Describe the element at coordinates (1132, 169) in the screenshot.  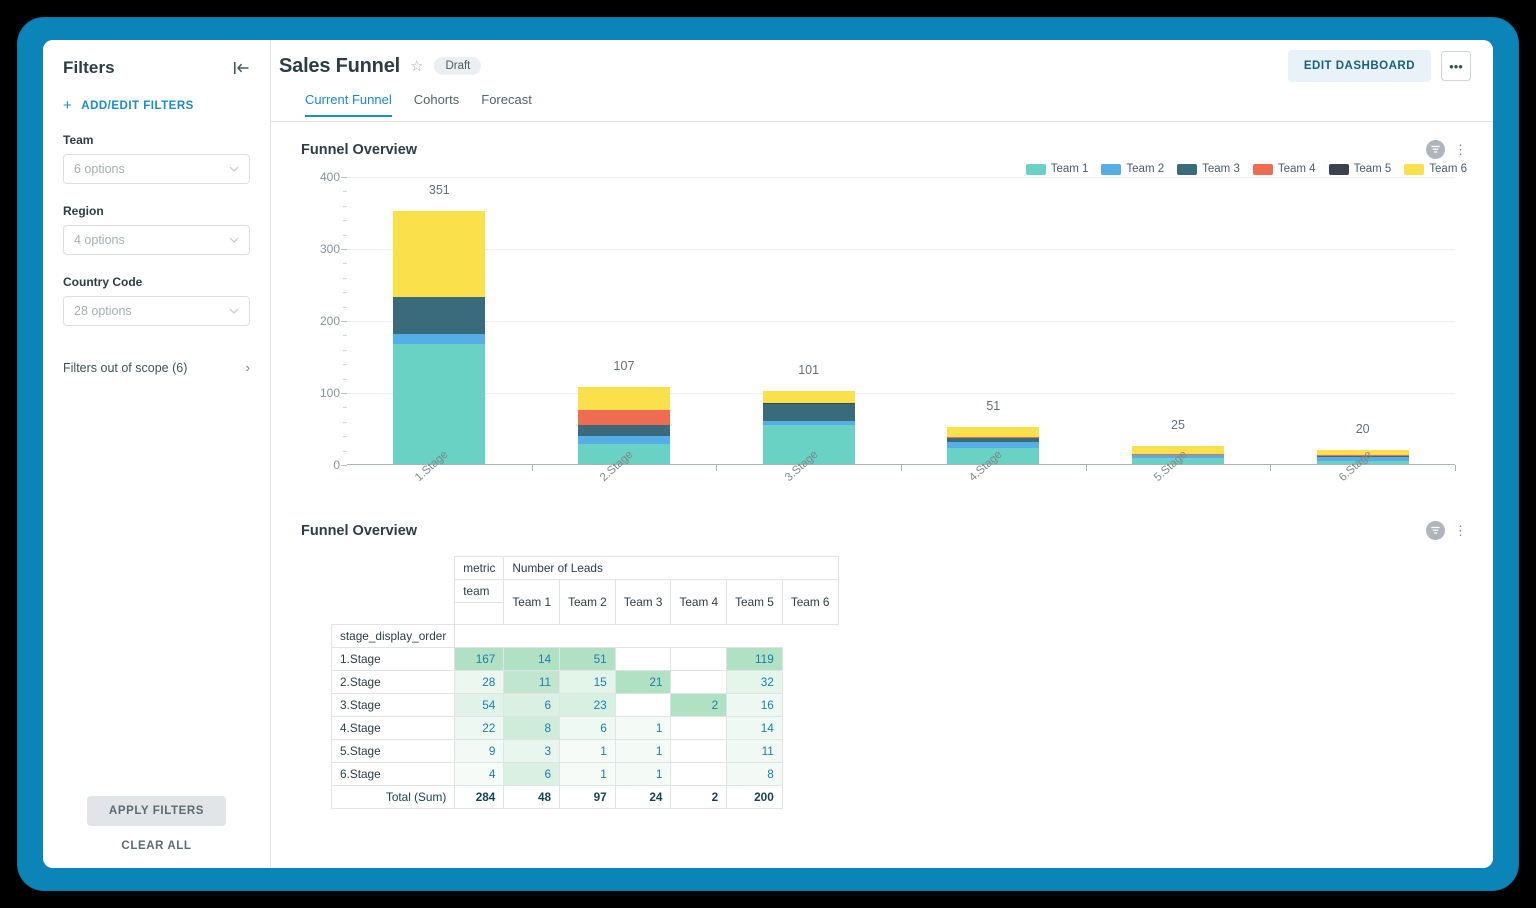
I see `legend-item-team-2: Team 2` at that location.